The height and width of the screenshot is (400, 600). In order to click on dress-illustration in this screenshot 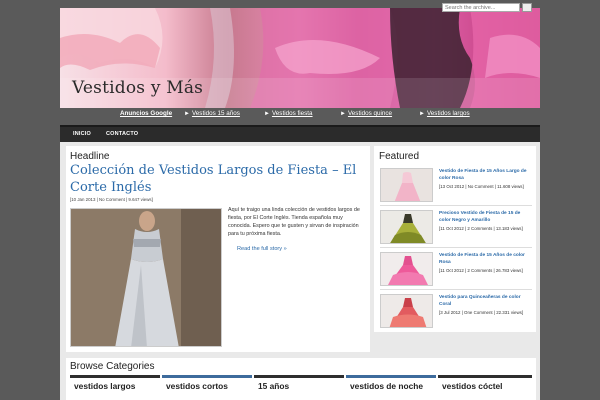, I will do `click(146, 277)`.